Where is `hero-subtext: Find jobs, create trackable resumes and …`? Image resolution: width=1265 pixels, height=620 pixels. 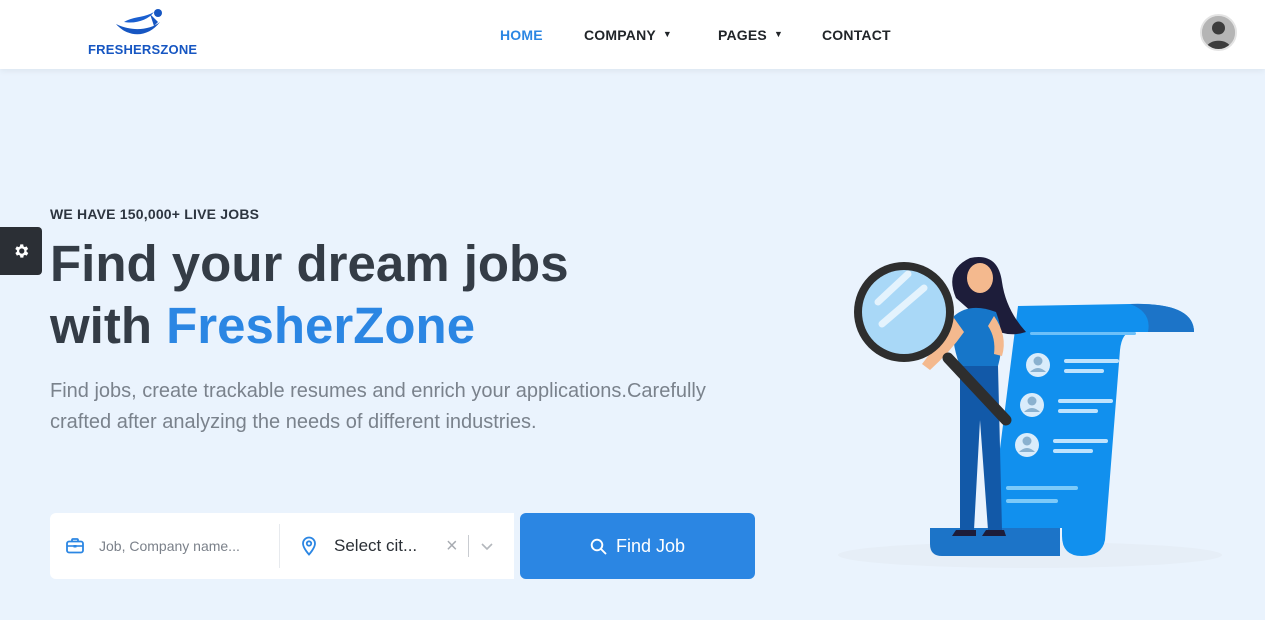 hero-subtext: Find jobs, create trackable resumes and … is located at coordinates (378, 406).